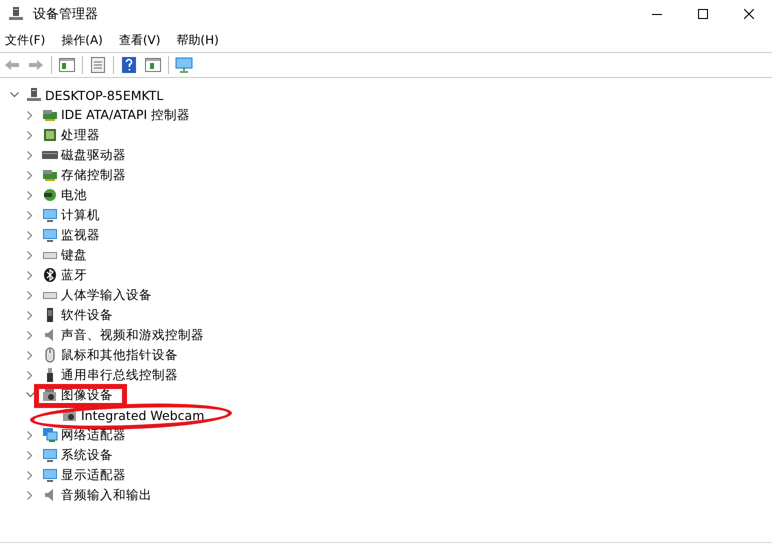 This screenshot has height=560, width=772. What do you see at coordinates (106, 295) in the screenshot?
I see `tree-item: 人体学输入设备` at bounding box center [106, 295].